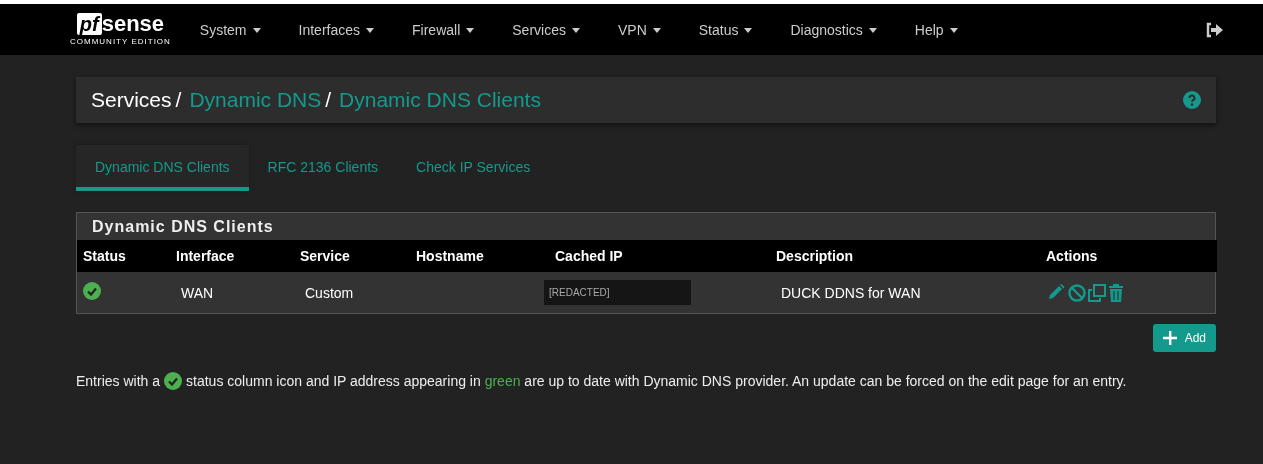 Image resolution: width=1263 pixels, height=464 pixels. What do you see at coordinates (1214, 29) in the screenshot?
I see `logout-icon` at bounding box center [1214, 29].